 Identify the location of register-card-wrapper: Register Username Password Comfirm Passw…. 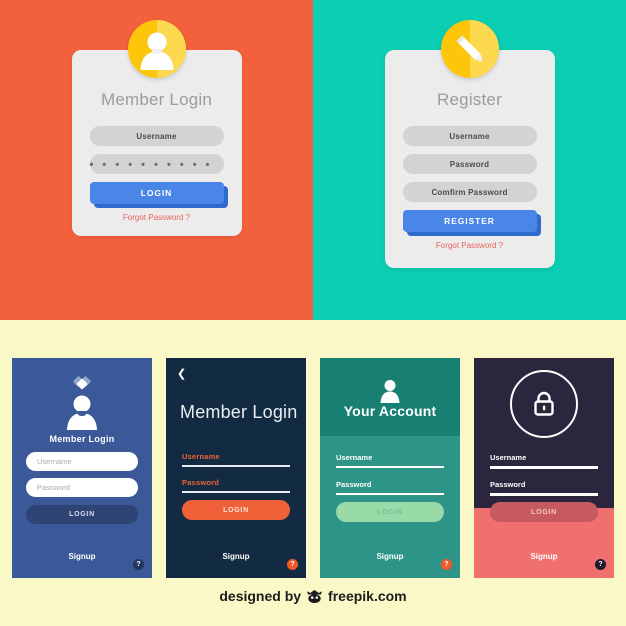
(469, 144).